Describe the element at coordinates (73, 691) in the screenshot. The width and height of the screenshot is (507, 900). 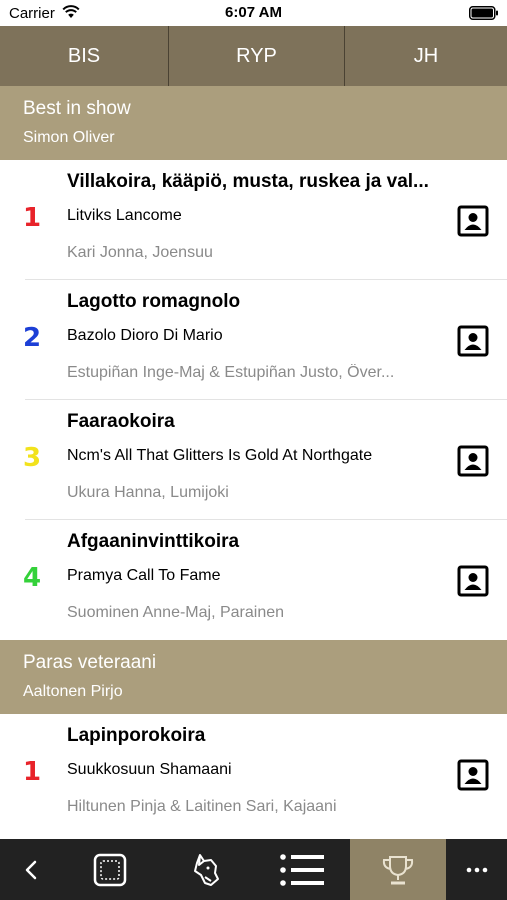
I see `section-judge: Aaltonen Pirjo` at that location.